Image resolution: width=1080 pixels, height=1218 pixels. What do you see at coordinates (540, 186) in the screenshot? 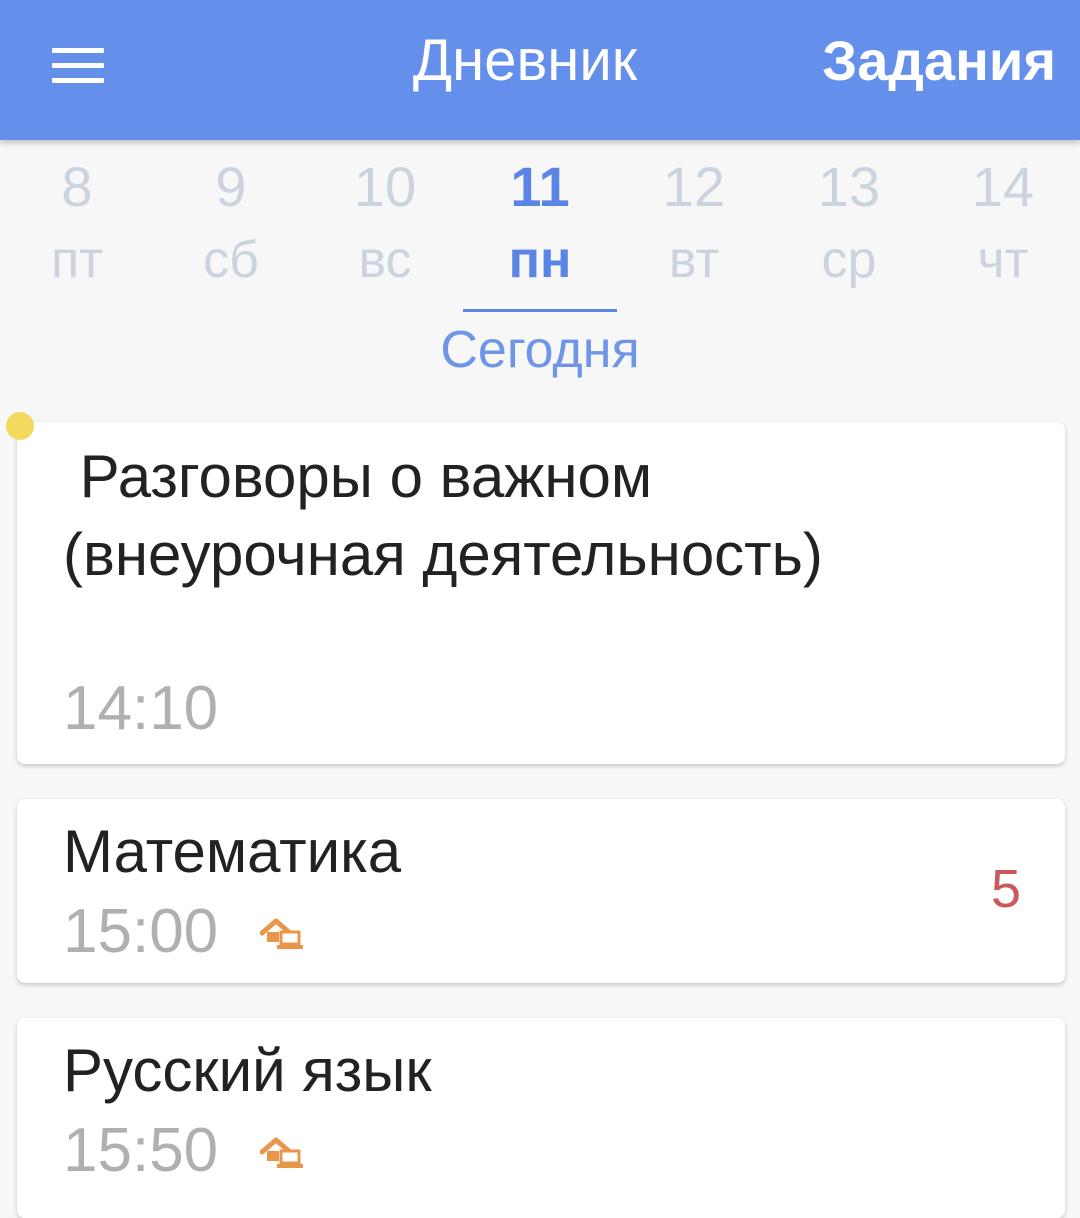
I see `day-number: 11` at bounding box center [540, 186].